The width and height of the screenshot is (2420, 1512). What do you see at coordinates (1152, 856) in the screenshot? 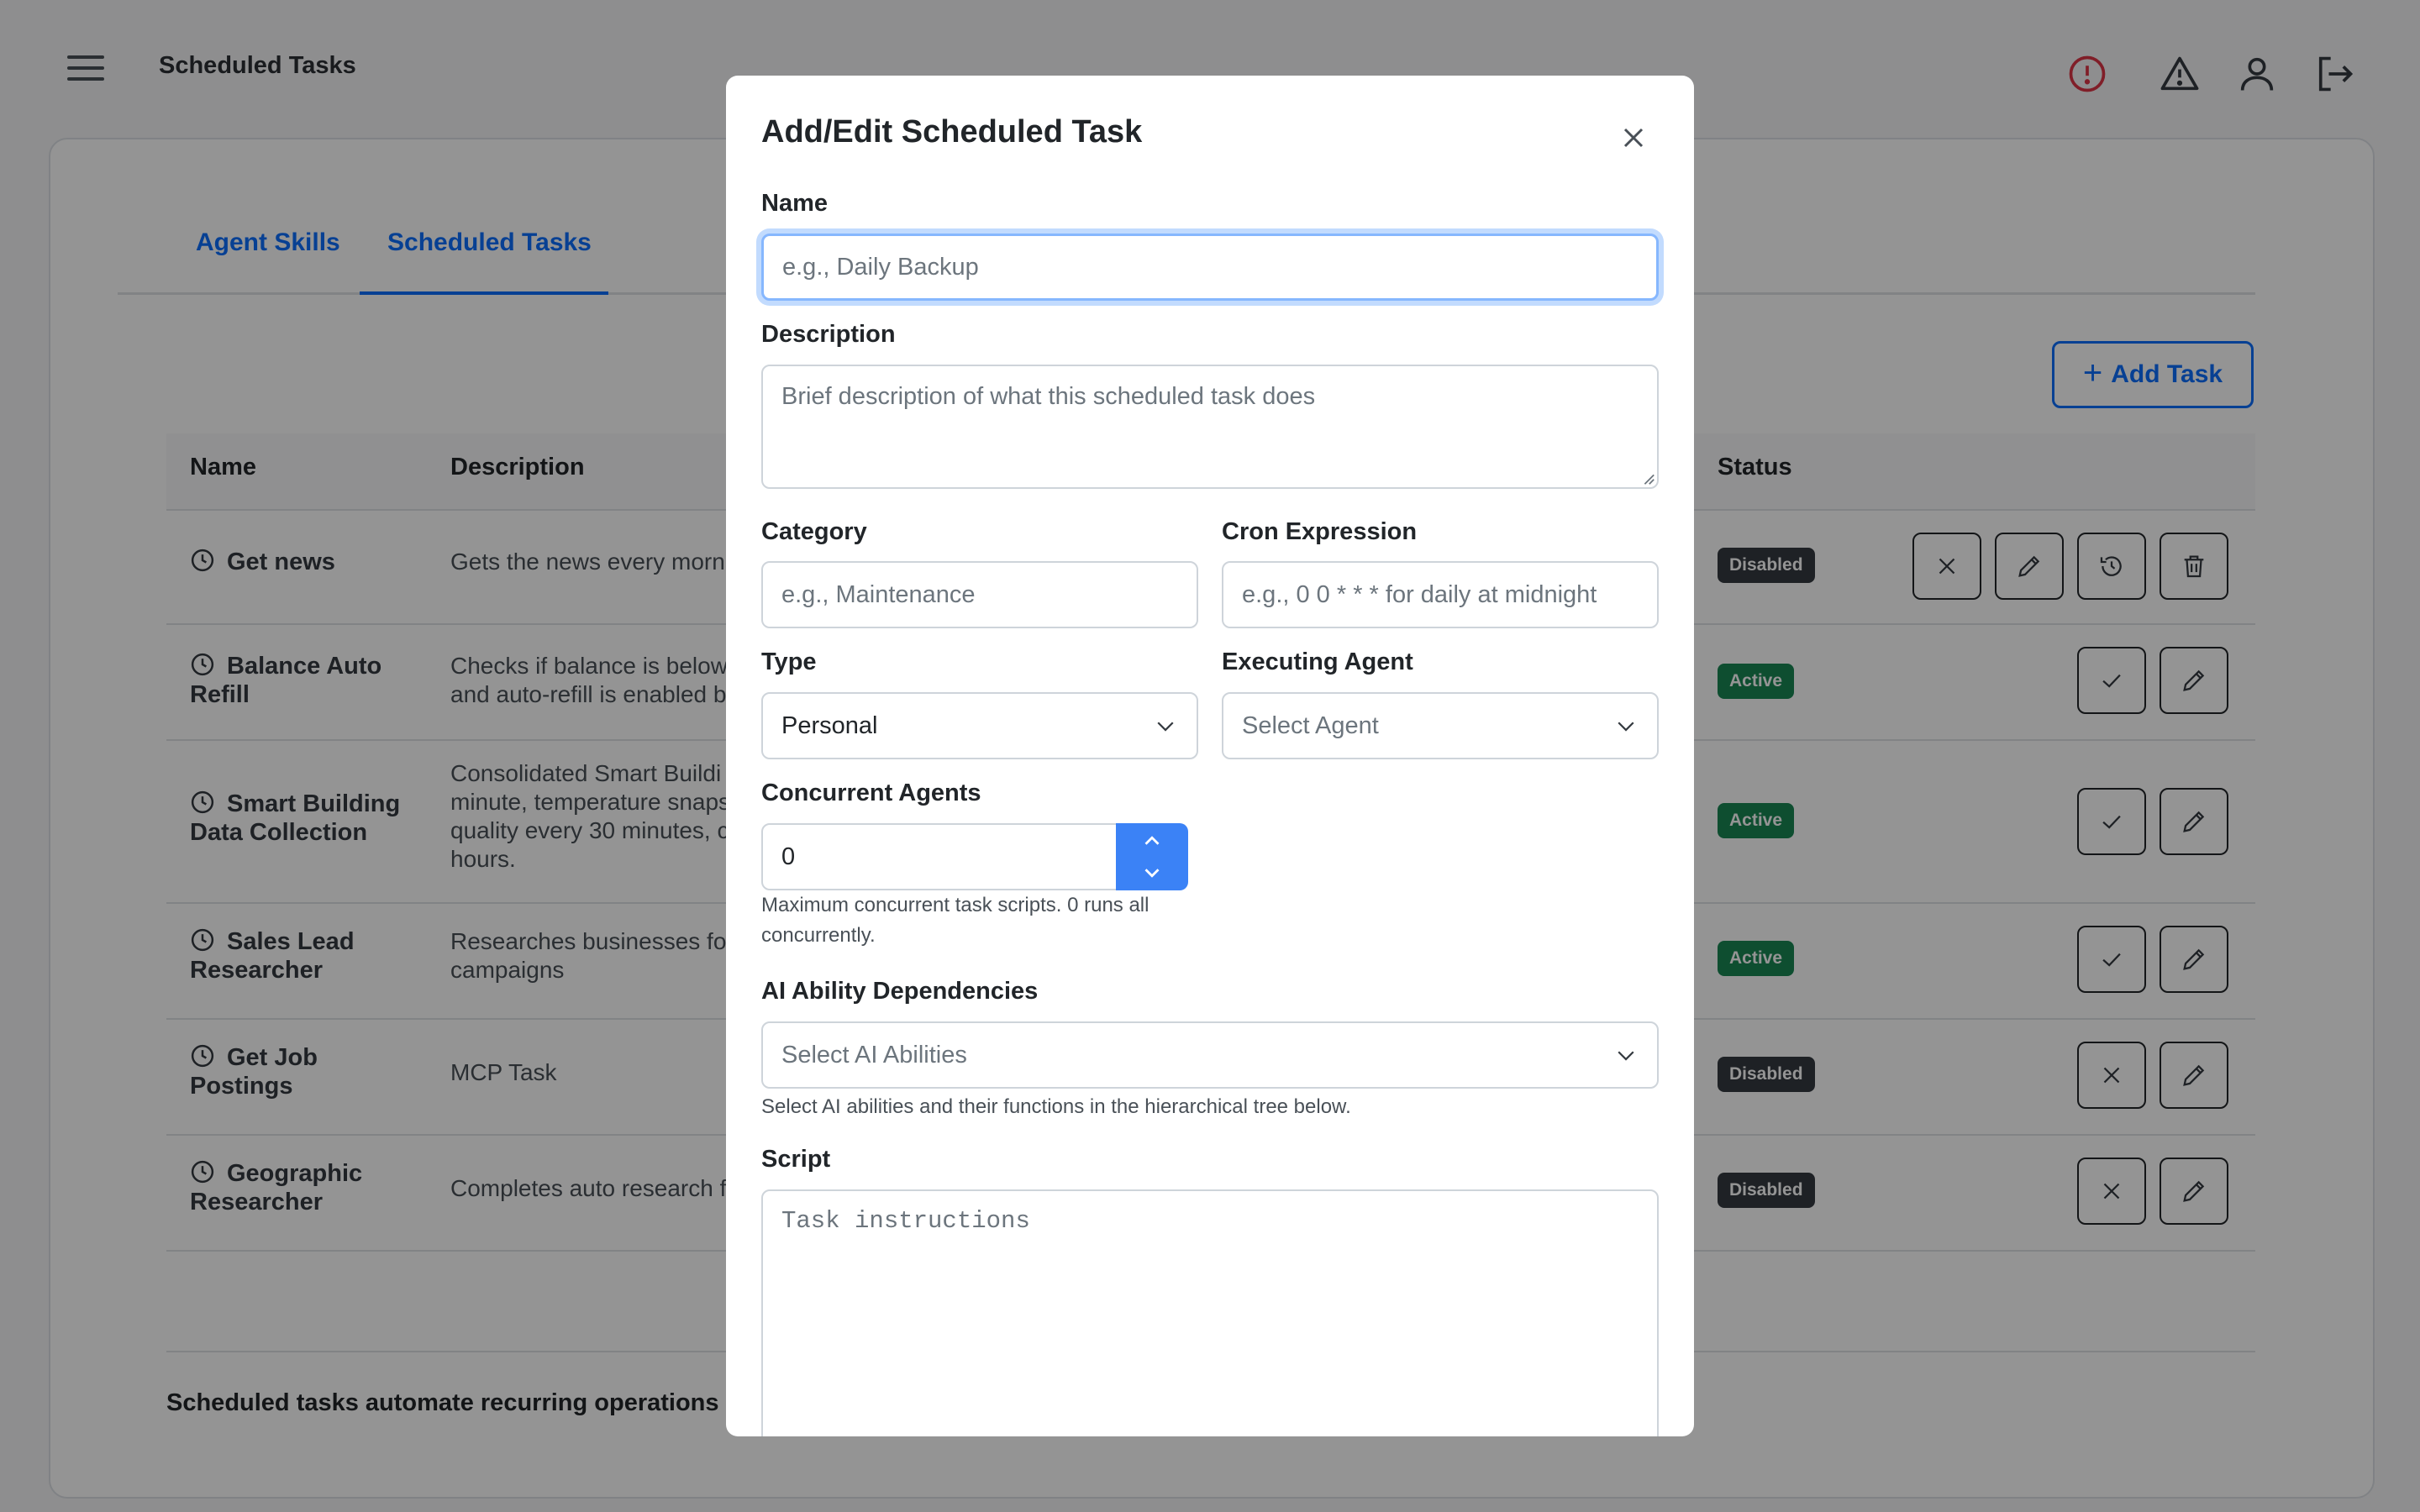
I see `concurrent-agents-stepper` at bounding box center [1152, 856].